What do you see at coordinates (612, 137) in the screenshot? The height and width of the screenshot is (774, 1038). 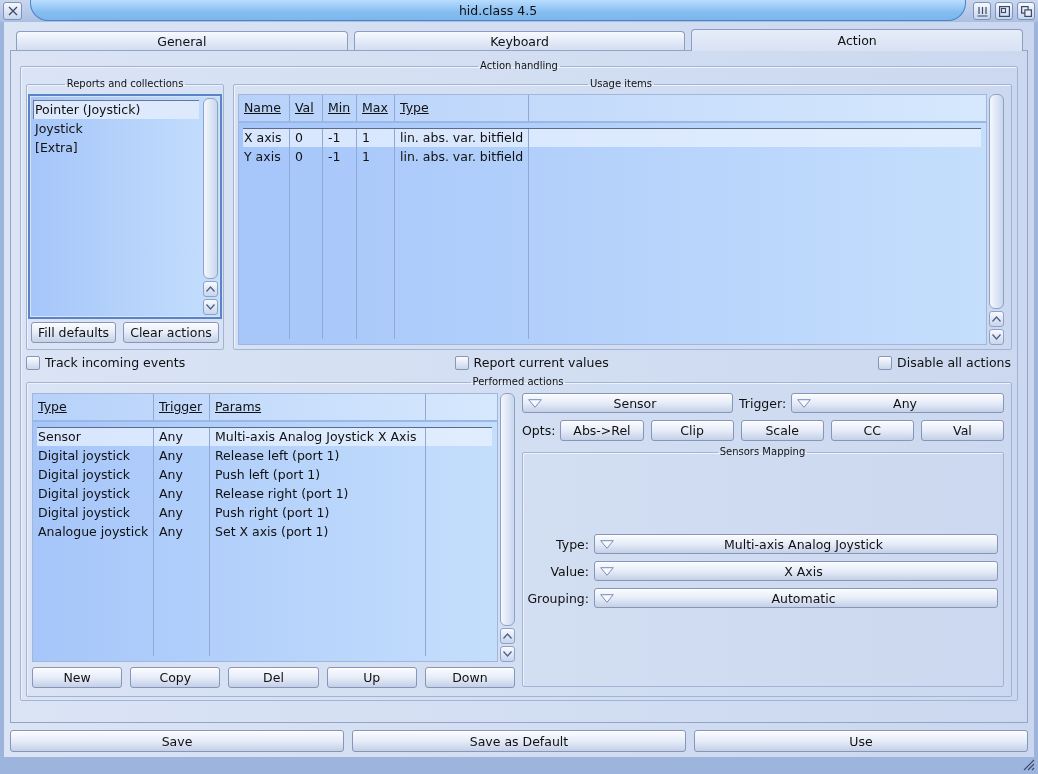 I see `table-row: X axis 0 -1 1 lin. abs. var. bitfield` at bounding box center [612, 137].